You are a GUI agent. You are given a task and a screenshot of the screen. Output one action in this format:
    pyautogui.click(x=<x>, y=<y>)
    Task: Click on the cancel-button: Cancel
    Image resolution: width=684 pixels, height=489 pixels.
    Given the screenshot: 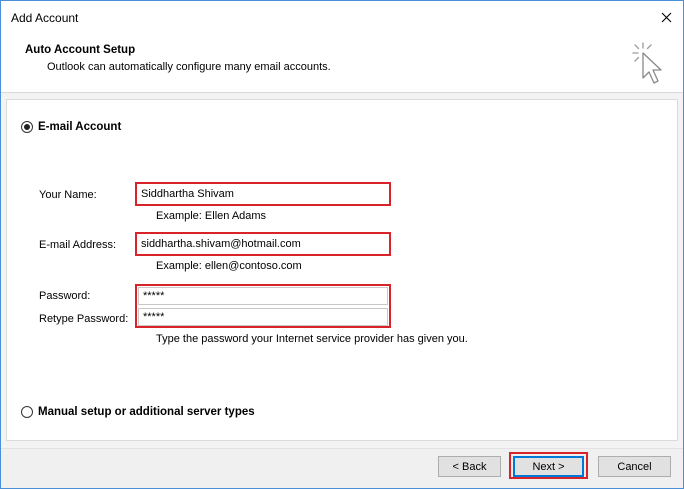 What is the action you would take?
    pyautogui.click(x=634, y=466)
    